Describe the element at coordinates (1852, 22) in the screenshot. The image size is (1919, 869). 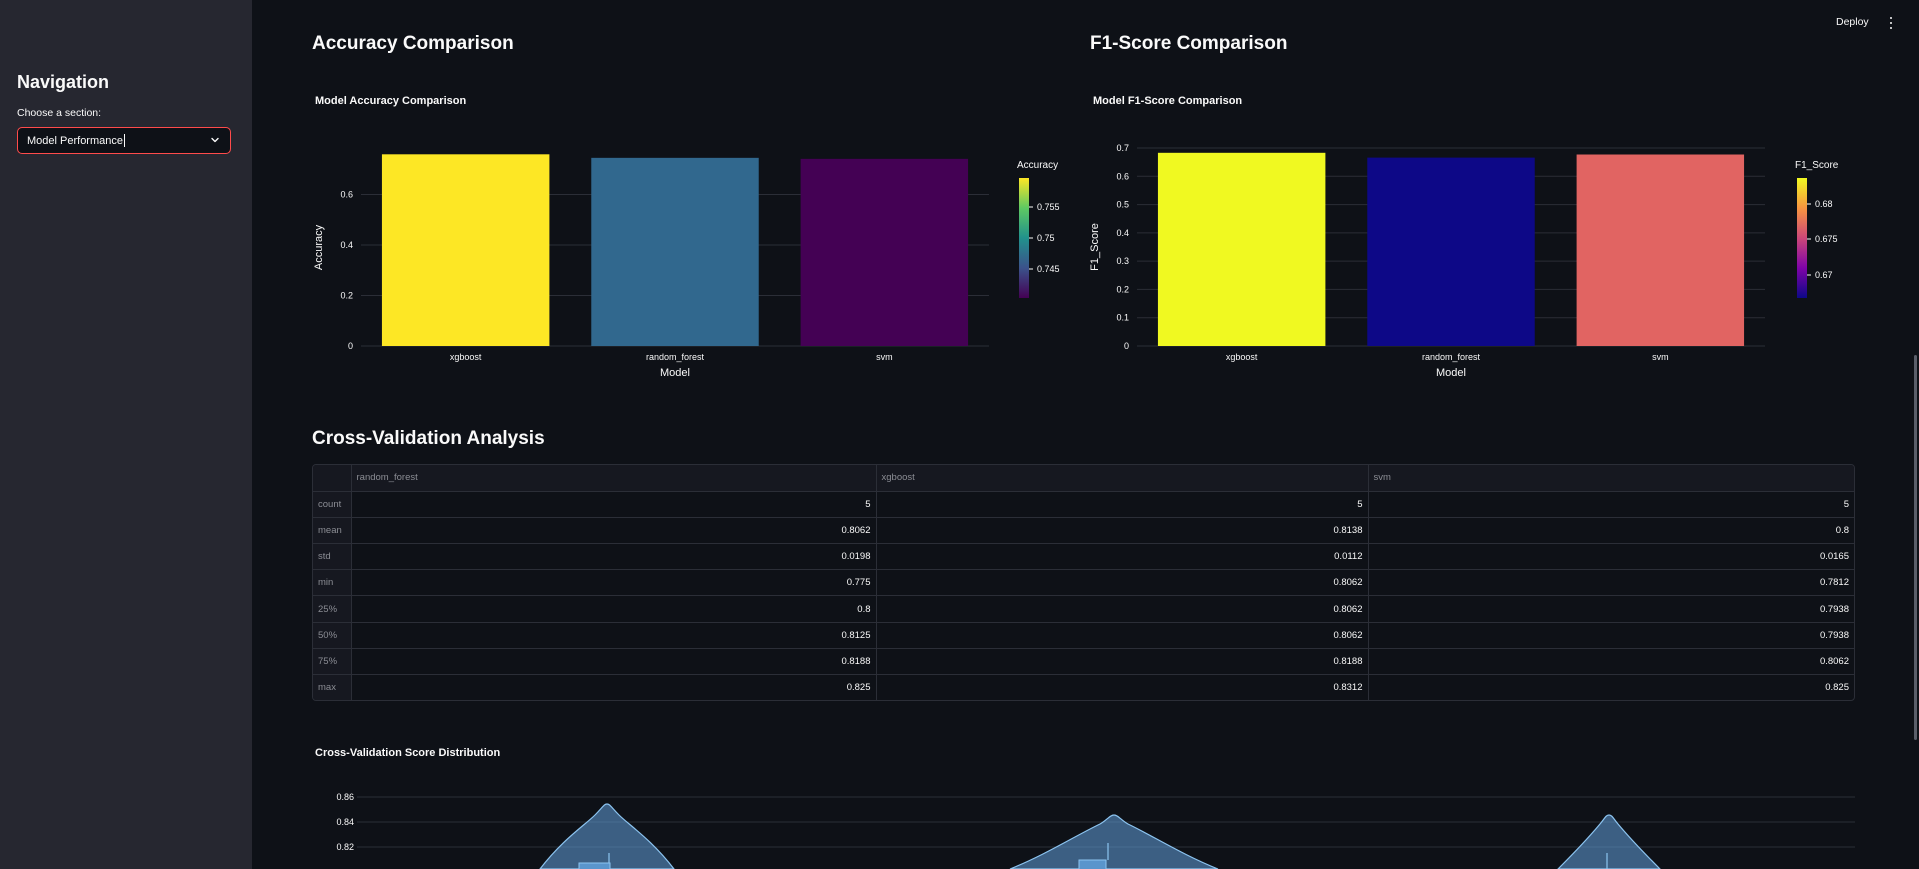
I see `deploy-button: Deploy` at that location.